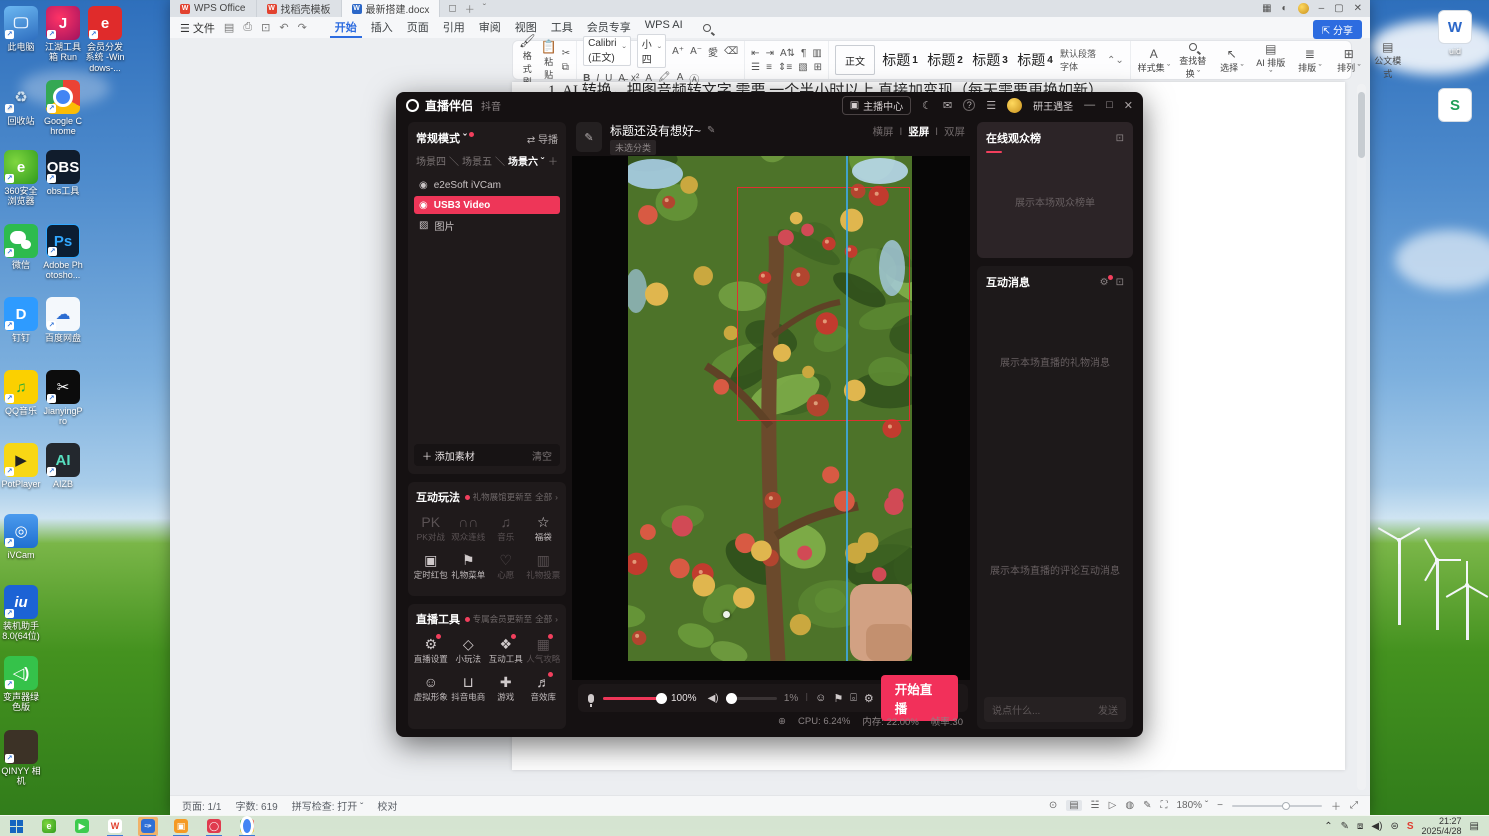 The width and height of the screenshot is (1489, 836). What do you see at coordinates (247, 27) in the screenshot?
I see `print-icon: ⎙` at bounding box center [247, 27].